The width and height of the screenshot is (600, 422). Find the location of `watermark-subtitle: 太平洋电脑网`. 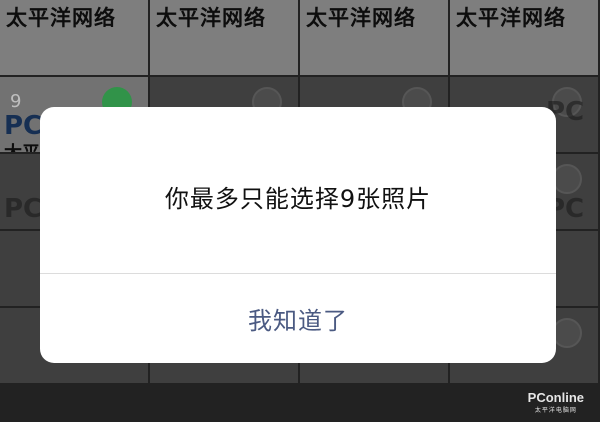

watermark-subtitle: 太平洋电脑网 is located at coordinates (555, 411).